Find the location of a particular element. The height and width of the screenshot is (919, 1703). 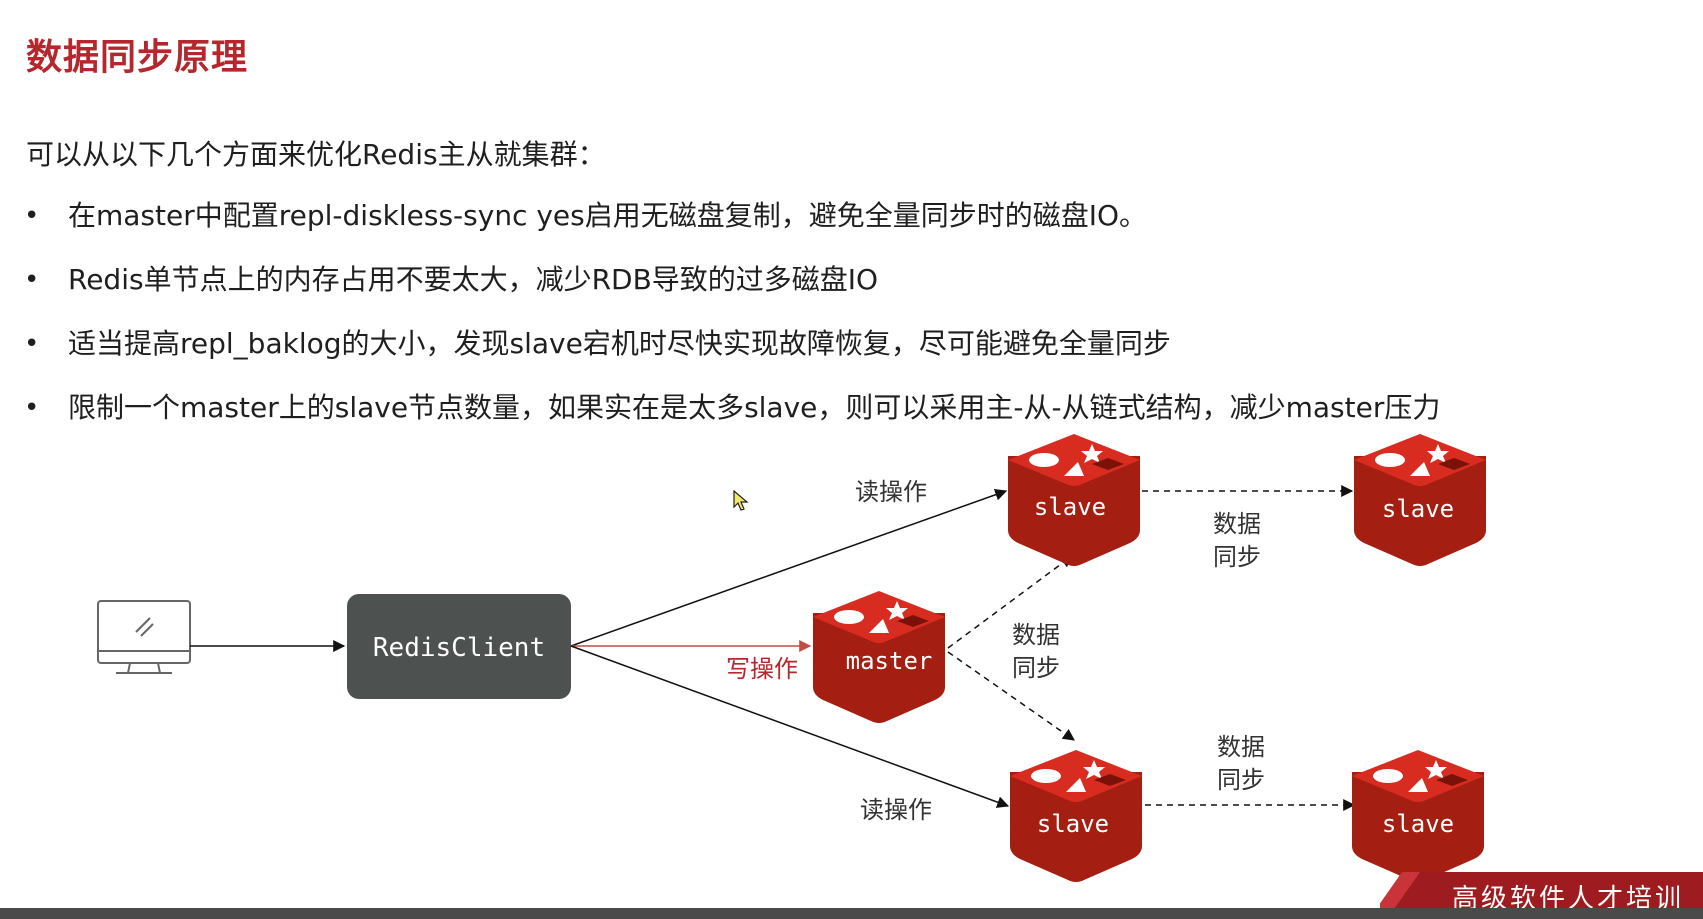

master-label: master is located at coordinates (889, 661).